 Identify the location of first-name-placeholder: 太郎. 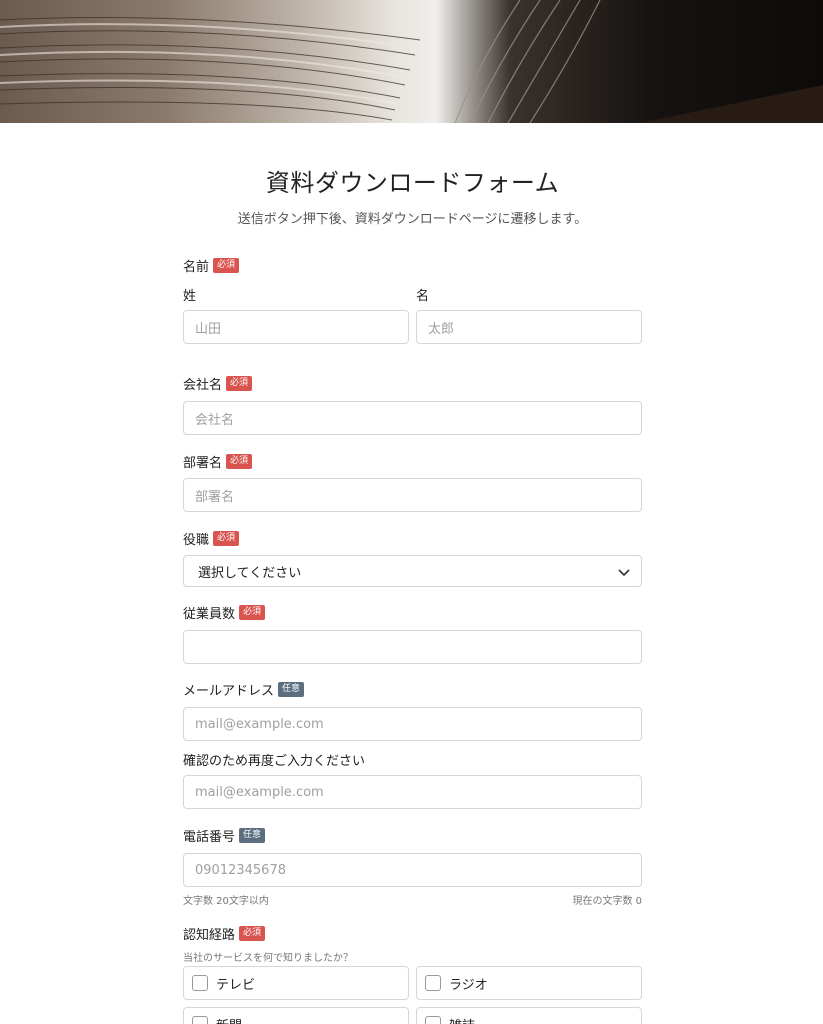
(441, 329).